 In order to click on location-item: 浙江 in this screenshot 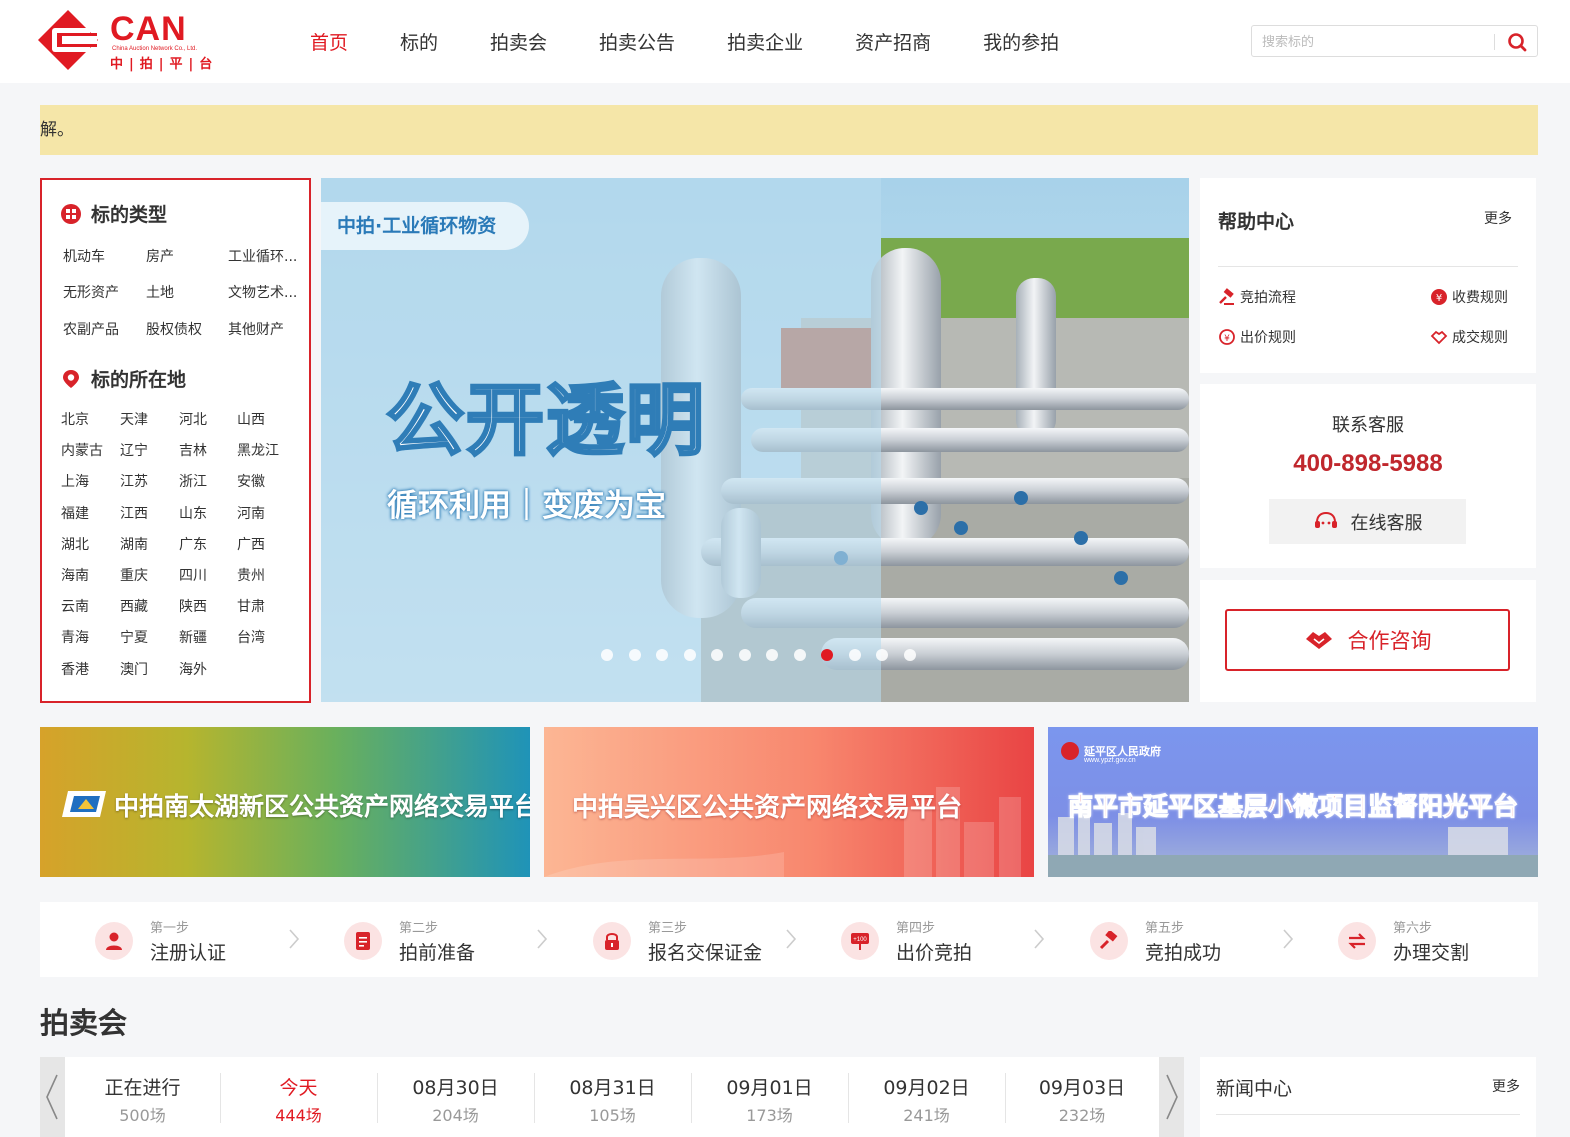, I will do `click(193, 481)`.